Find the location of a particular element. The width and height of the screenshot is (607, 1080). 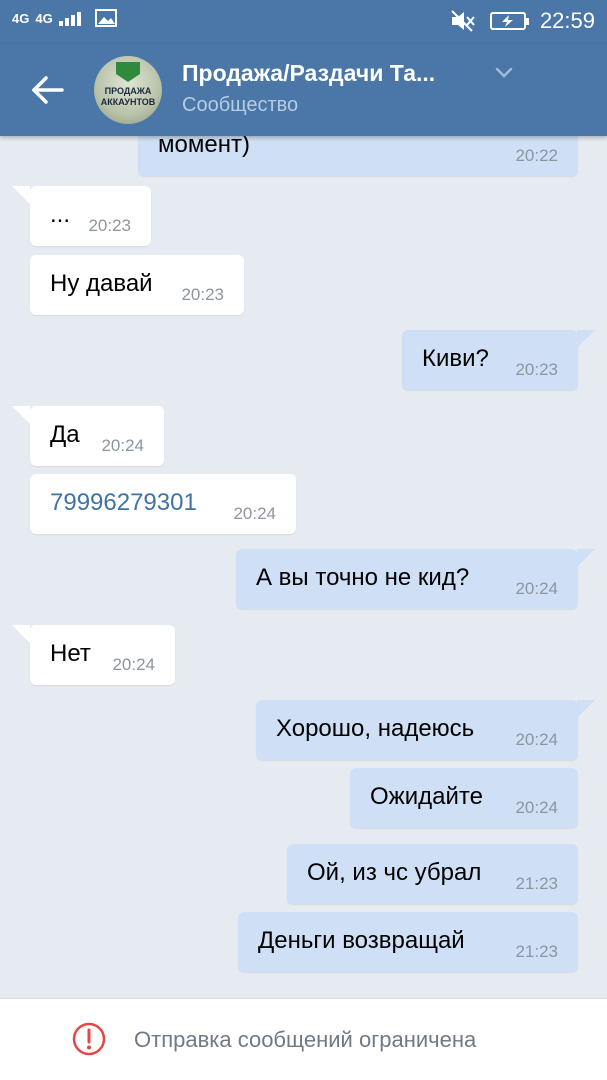

battery-charging-icon is located at coordinates (509, 21).